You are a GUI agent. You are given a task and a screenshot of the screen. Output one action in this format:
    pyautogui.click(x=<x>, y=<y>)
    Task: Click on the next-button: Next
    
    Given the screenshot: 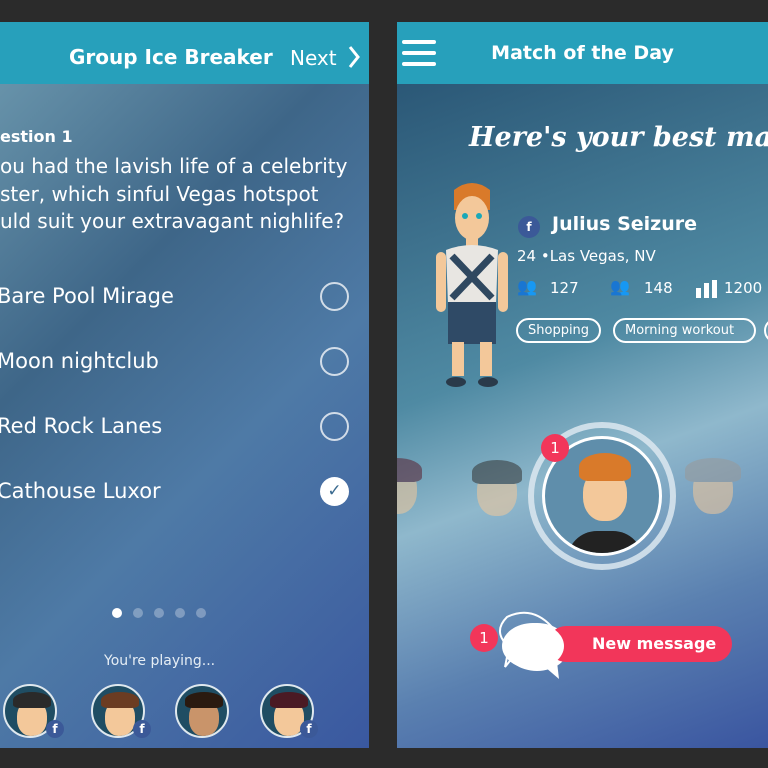 What is the action you would take?
    pyautogui.click(x=325, y=57)
    